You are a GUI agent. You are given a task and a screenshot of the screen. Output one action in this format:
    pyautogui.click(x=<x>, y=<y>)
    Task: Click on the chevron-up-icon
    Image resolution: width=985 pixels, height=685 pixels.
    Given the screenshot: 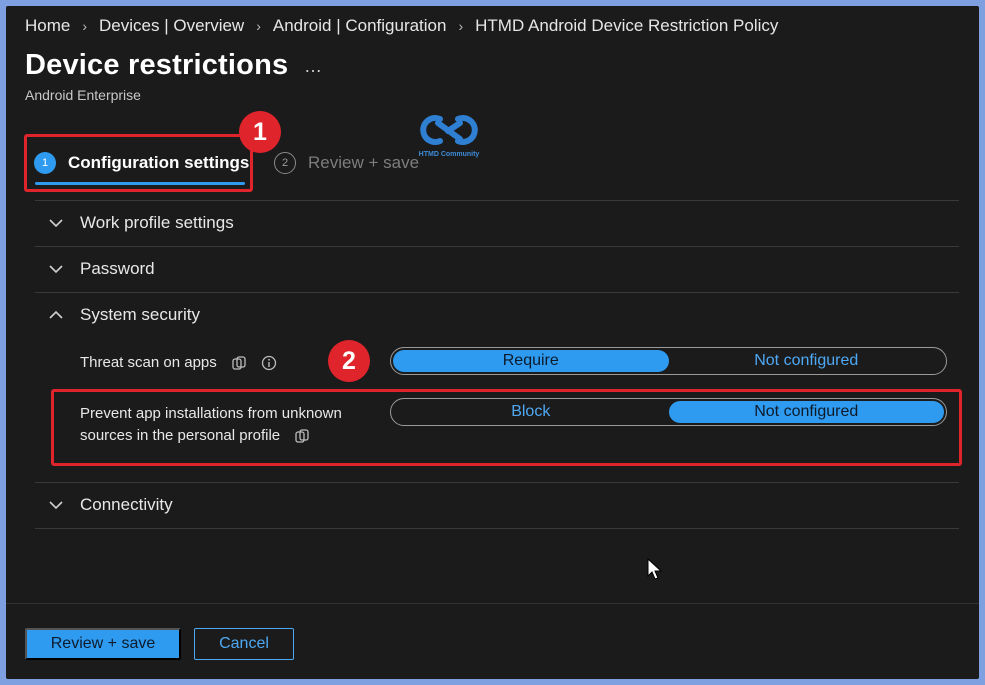 What is the action you would take?
    pyautogui.click(x=56, y=314)
    